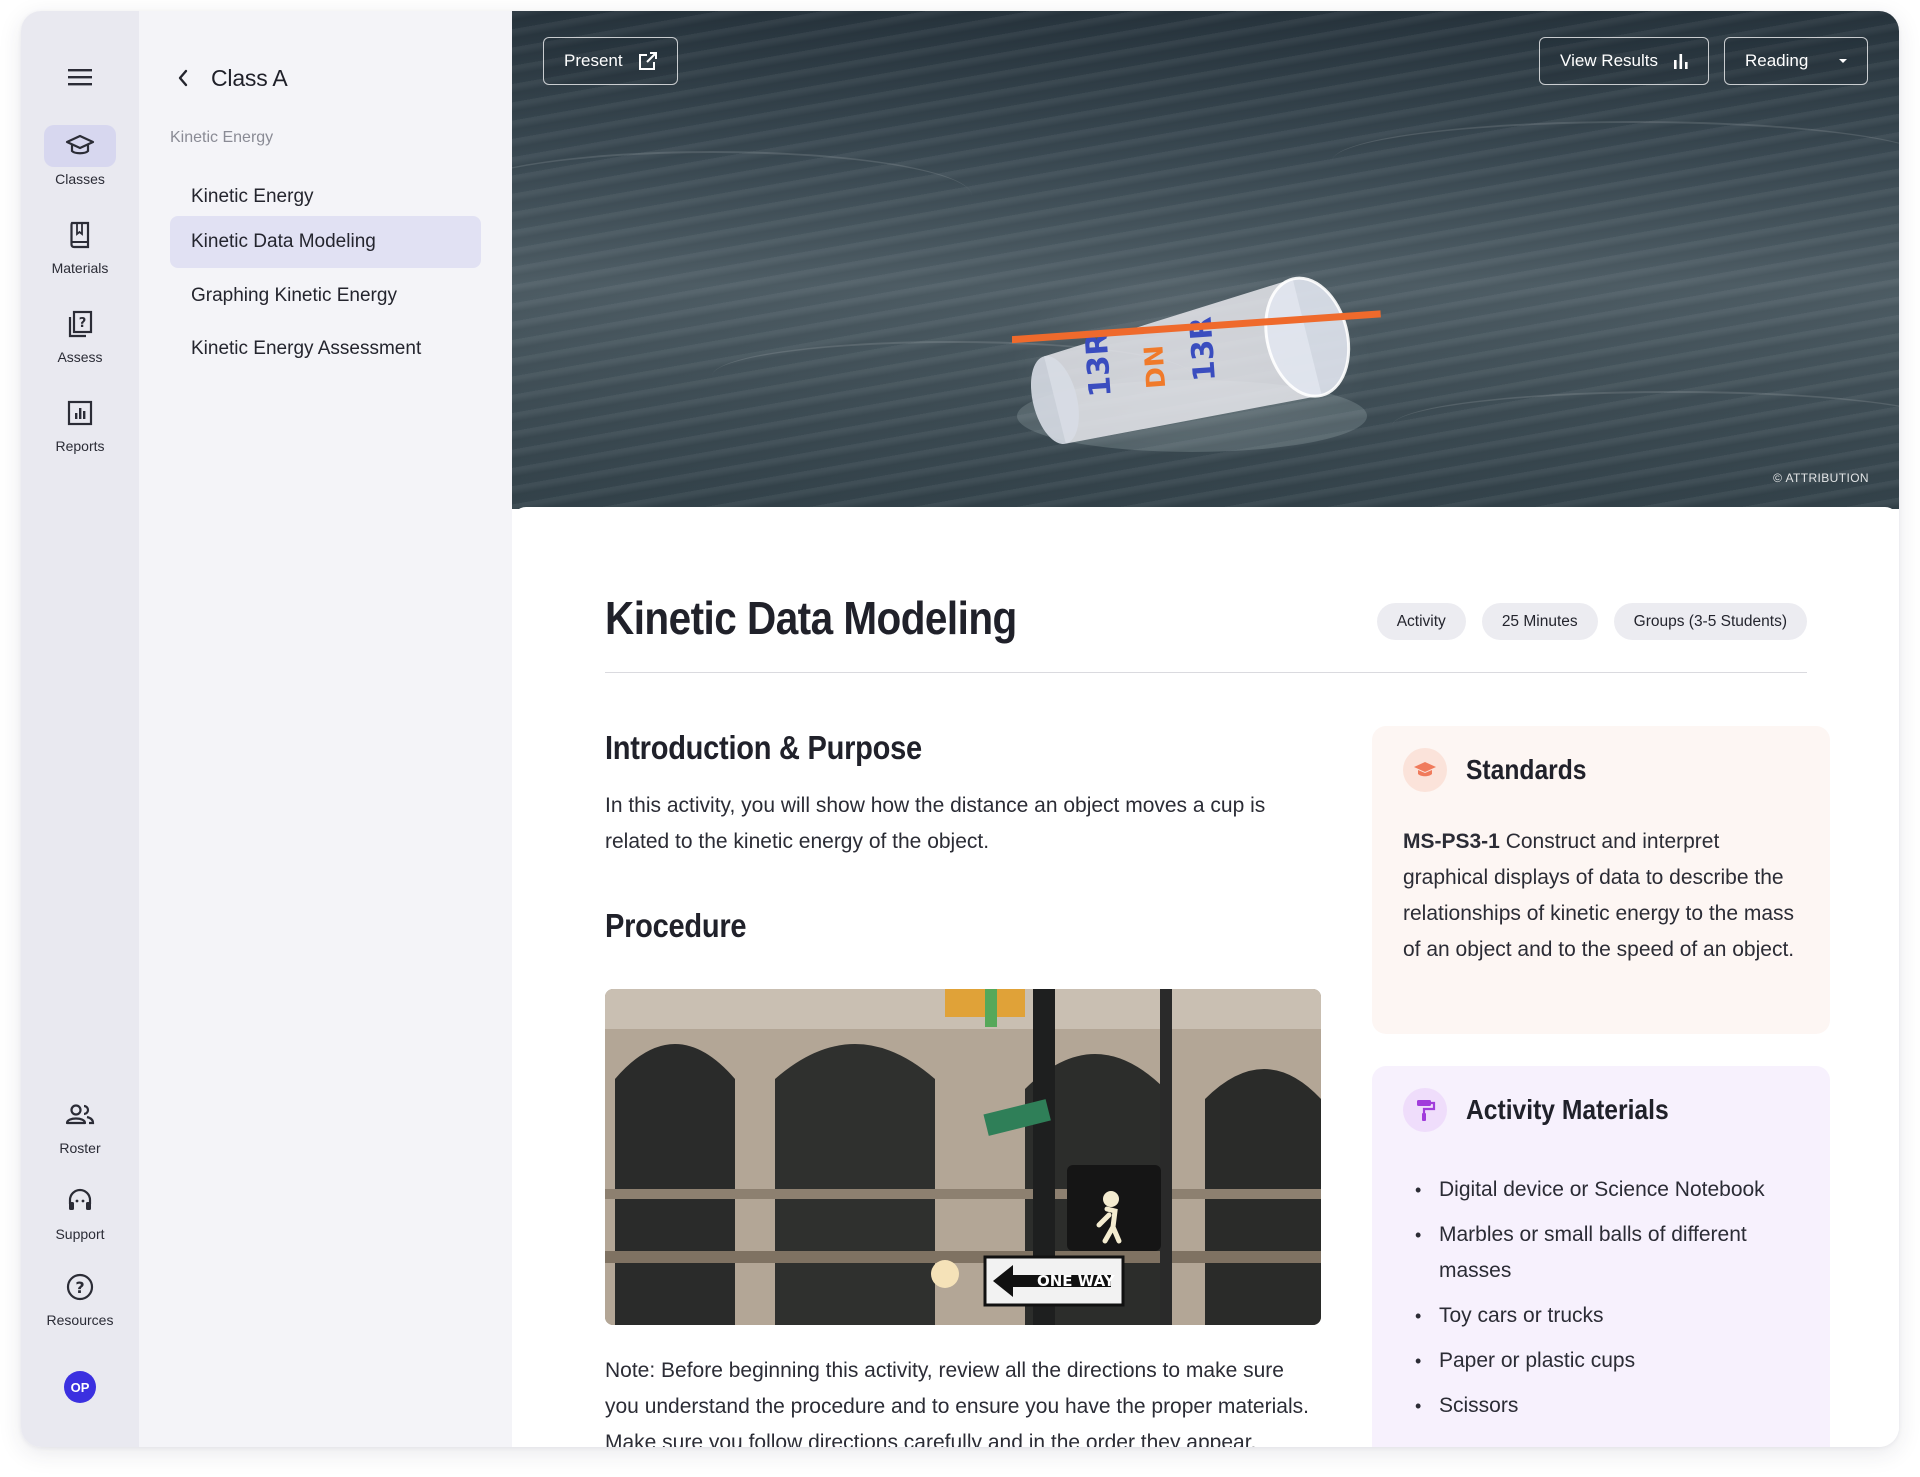 This screenshot has width=1920, height=1477. Describe the element at coordinates (1821, 478) in the screenshot. I see `image-attribution: © ATTRIBUTION` at that location.